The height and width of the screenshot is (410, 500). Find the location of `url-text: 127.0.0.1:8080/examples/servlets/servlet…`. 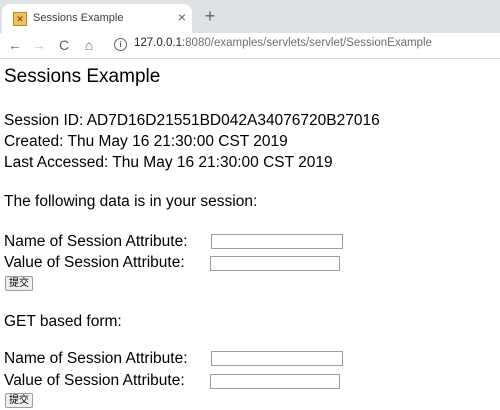

url-text: 127.0.0.1:8080/examples/servlets/servlet… is located at coordinates (283, 43).